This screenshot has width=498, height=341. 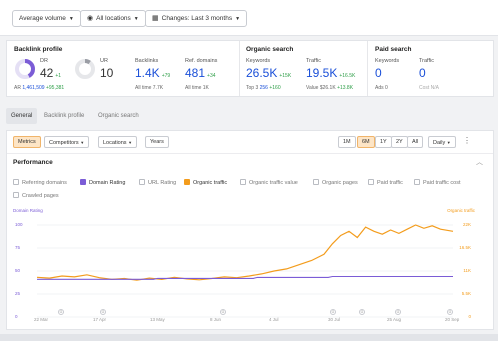 I want to click on backlinks-label: Backlinks, so click(x=147, y=61).